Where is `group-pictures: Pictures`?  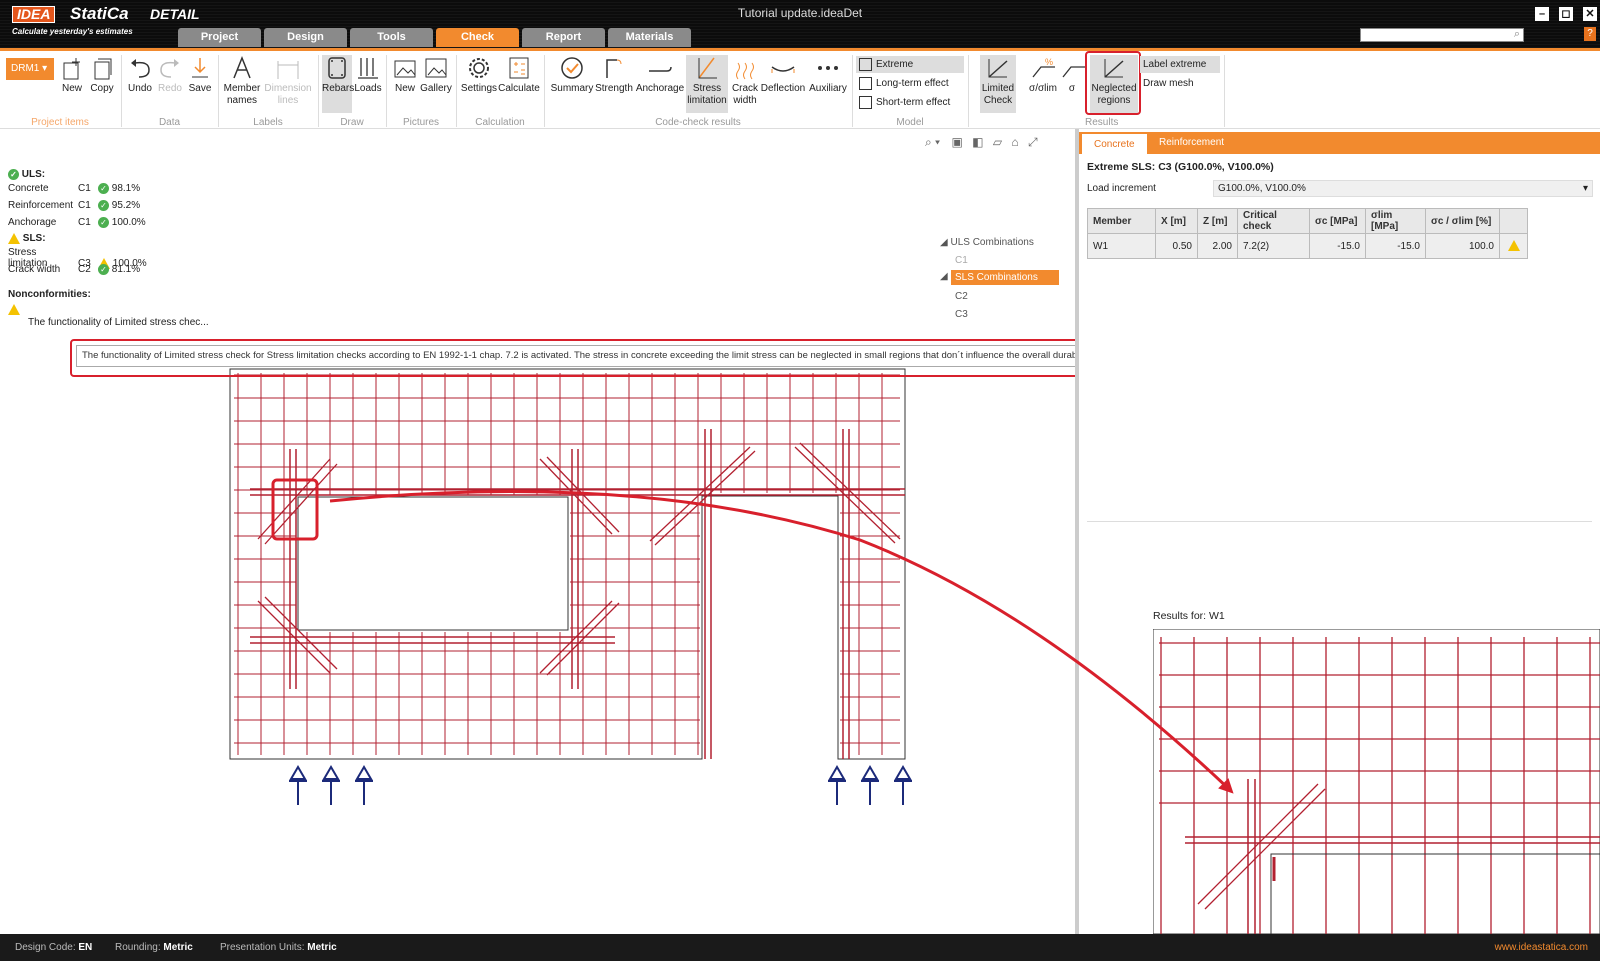
group-pictures: Pictures is located at coordinates (421, 122).